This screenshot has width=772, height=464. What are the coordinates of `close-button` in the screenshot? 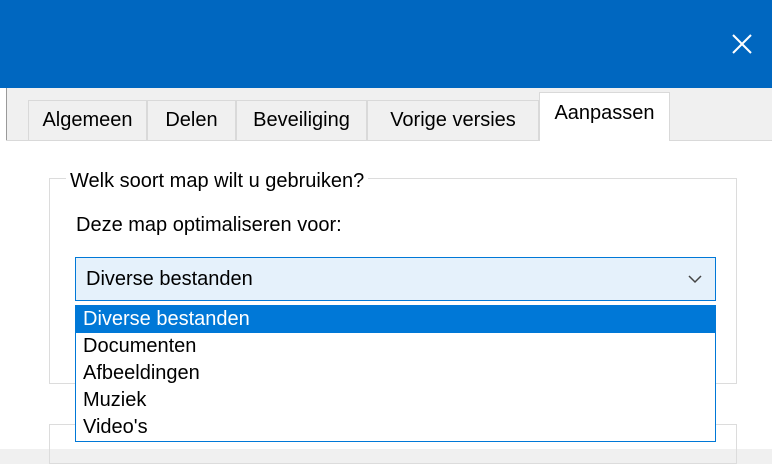 It's located at (742, 44).